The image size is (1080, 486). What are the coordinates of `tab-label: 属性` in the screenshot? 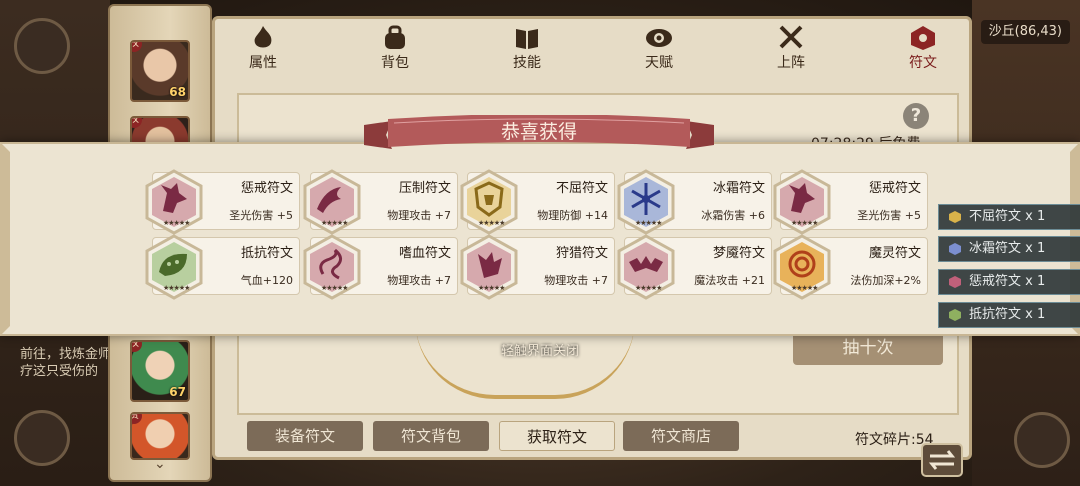 It's located at (263, 63).